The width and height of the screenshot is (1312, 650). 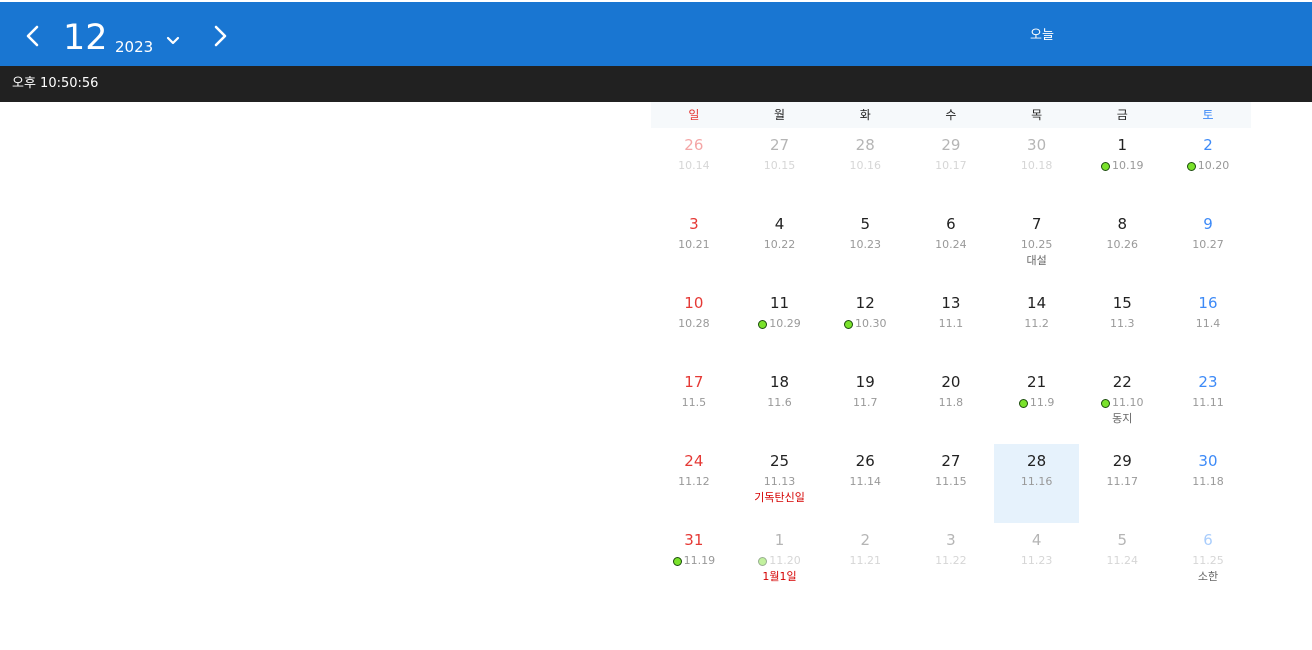 What do you see at coordinates (694, 382) in the screenshot?
I see `day-number: 17` at bounding box center [694, 382].